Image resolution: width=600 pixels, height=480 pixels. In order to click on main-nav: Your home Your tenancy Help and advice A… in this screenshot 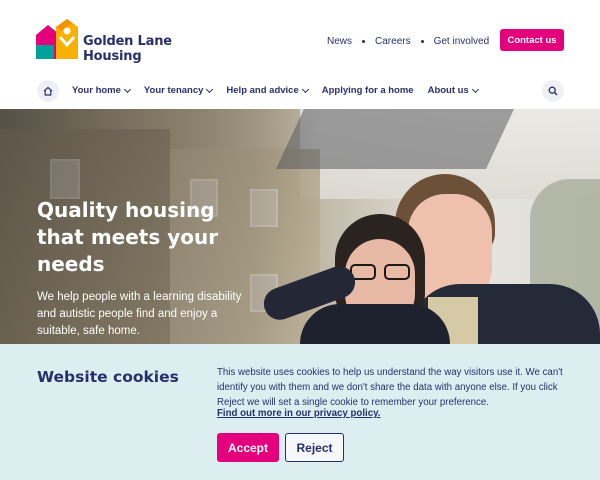, I will do `click(300, 93)`.